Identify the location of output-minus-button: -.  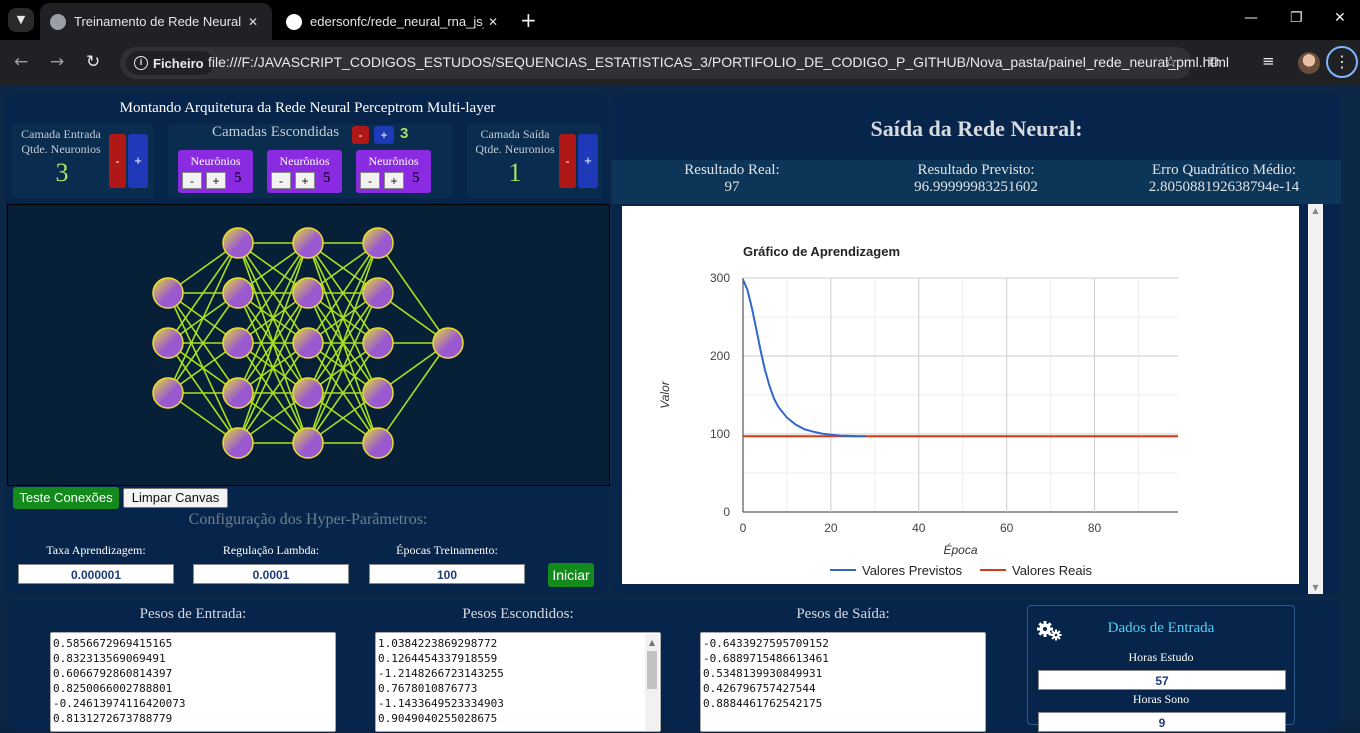
(567, 161).